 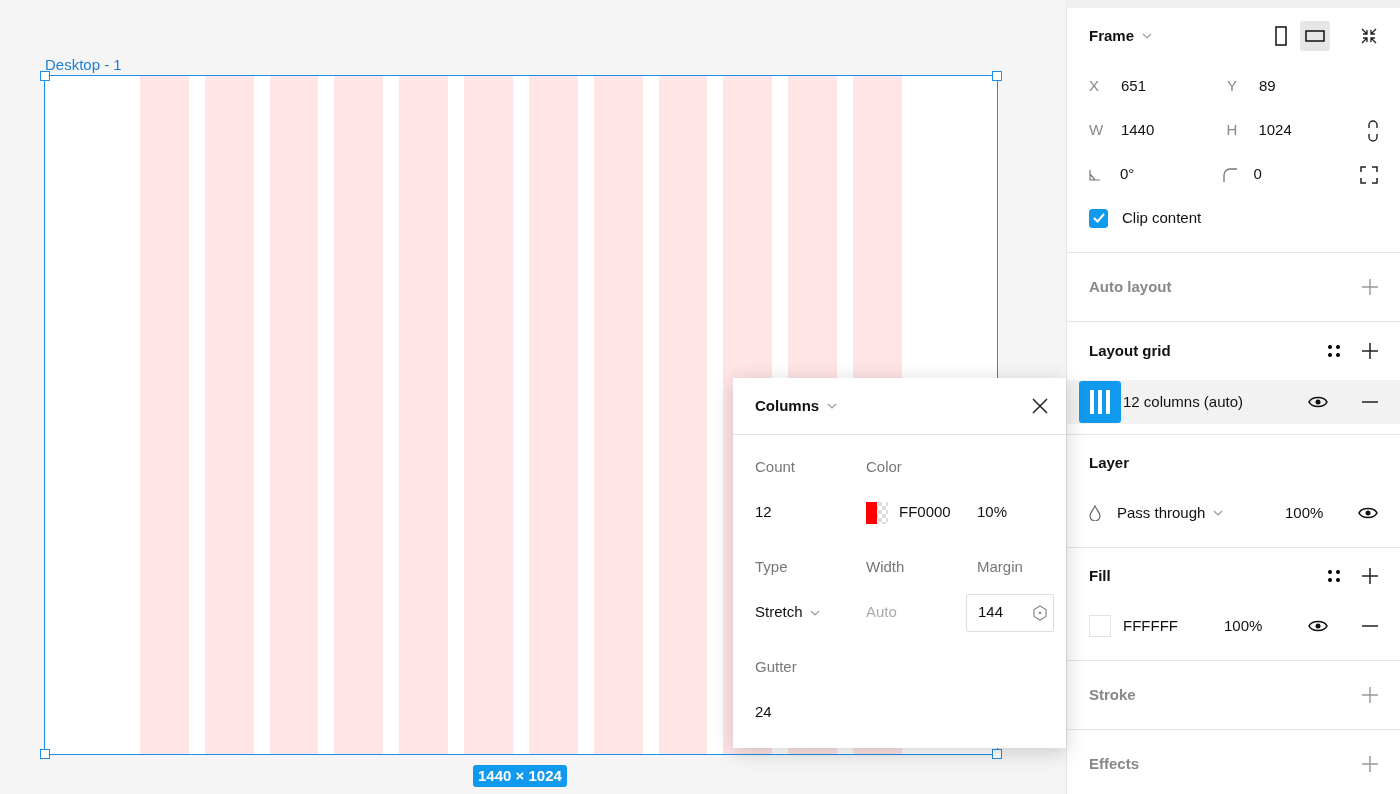 I want to click on layout-grid-row: 12 columns (auto), so click(x=1233, y=402).